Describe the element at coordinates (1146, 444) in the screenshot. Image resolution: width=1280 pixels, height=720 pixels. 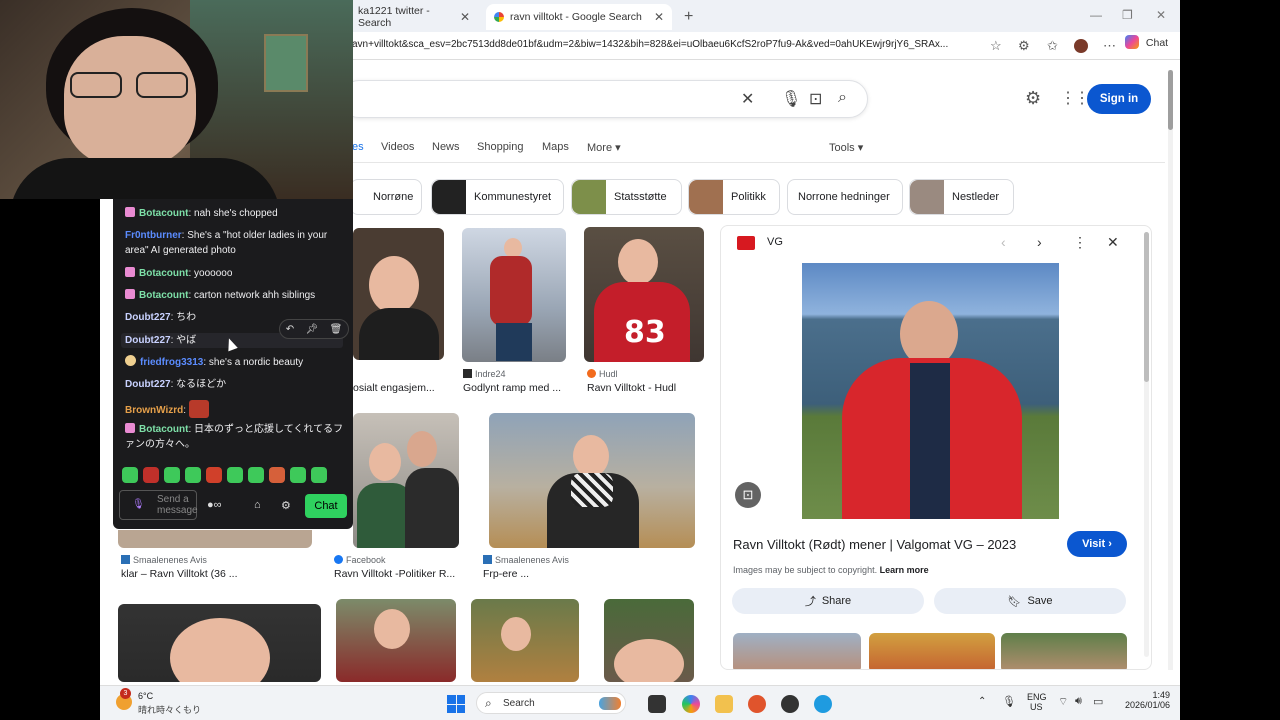
I see `panel-scrollbar` at that location.